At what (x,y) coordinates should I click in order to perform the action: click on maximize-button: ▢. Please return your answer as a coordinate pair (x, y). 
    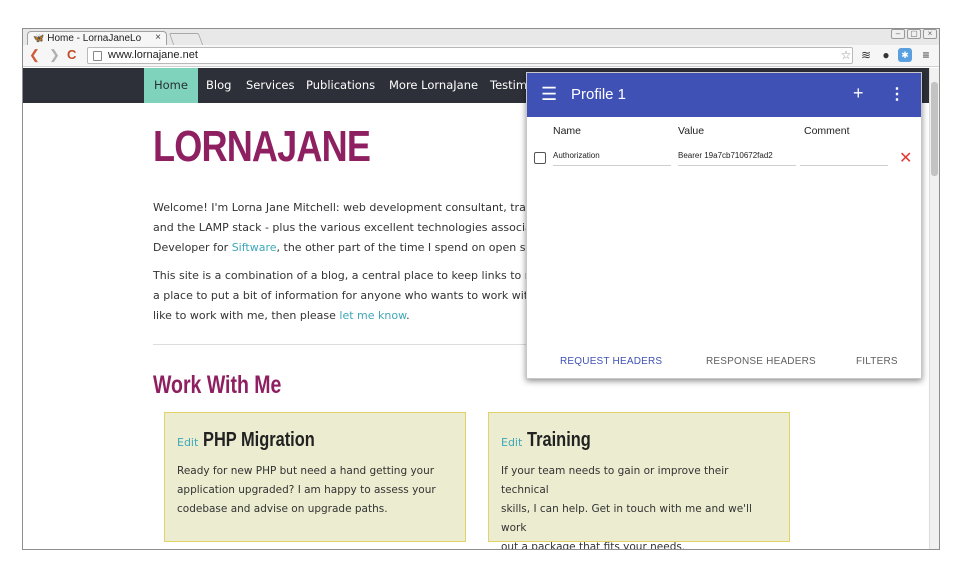
    Looking at the image, I should click on (914, 34).